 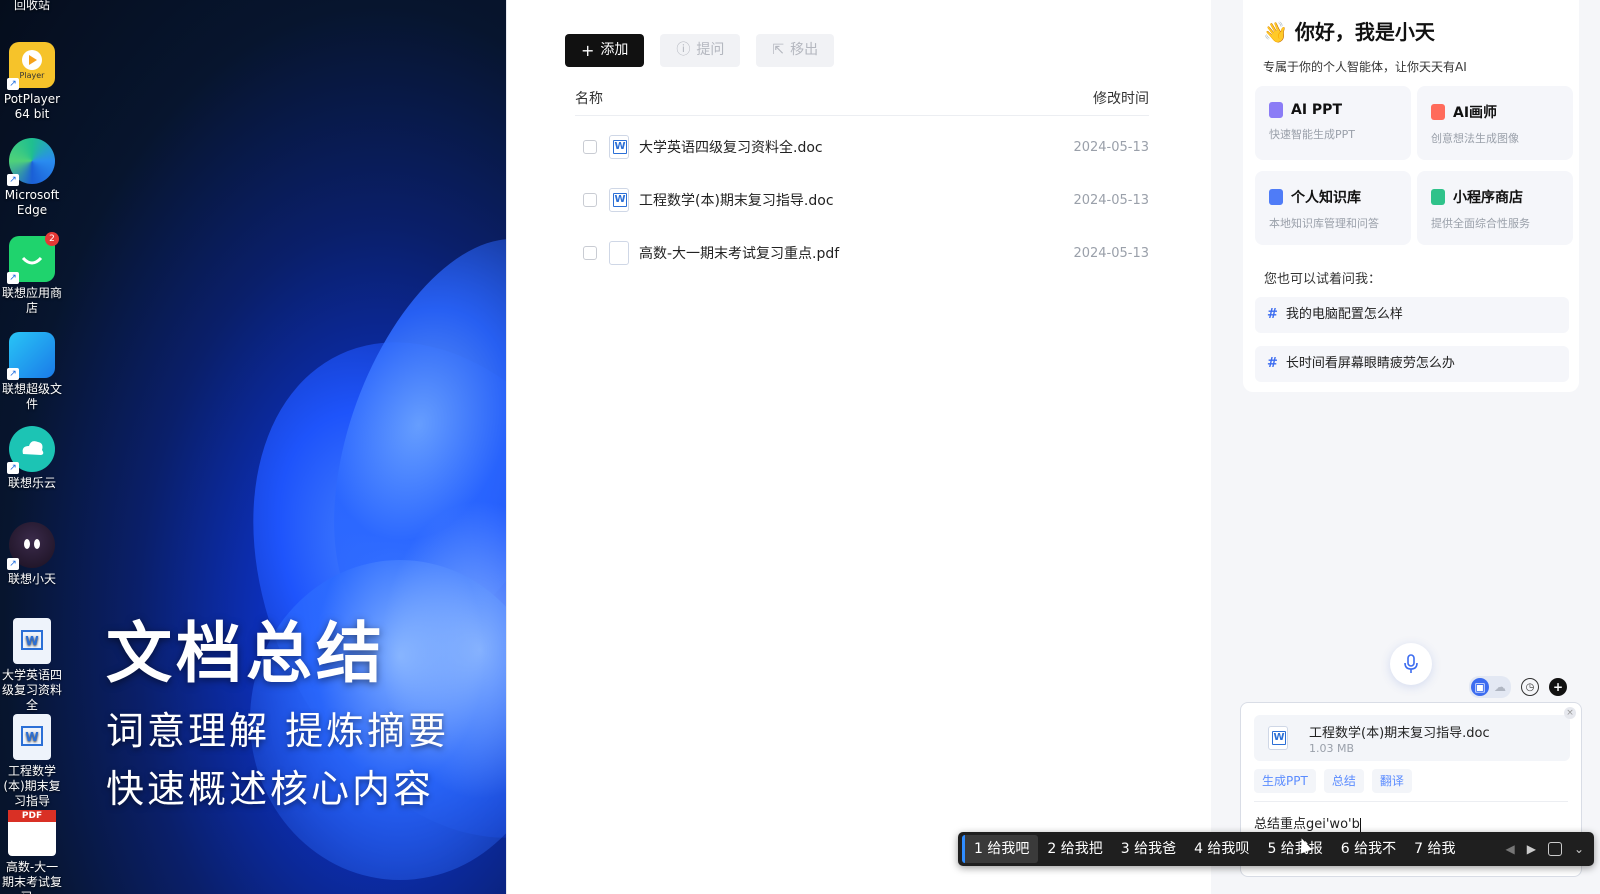 What do you see at coordinates (1434, 849) in the screenshot?
I see `ime-candidate: 7 给我` at bounding box center [1434, 849].